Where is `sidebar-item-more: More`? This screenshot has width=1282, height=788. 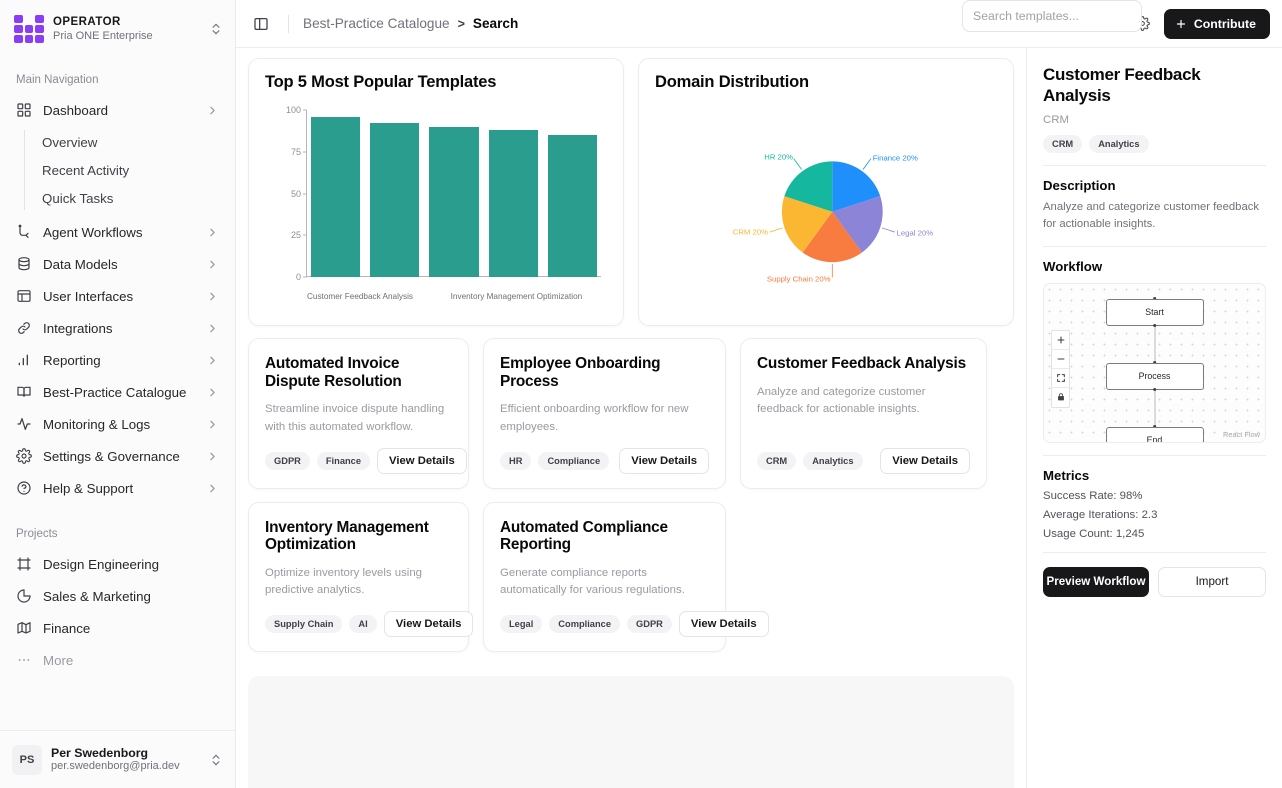 sidebar-item-more: More is located at coordinates (117, 660).